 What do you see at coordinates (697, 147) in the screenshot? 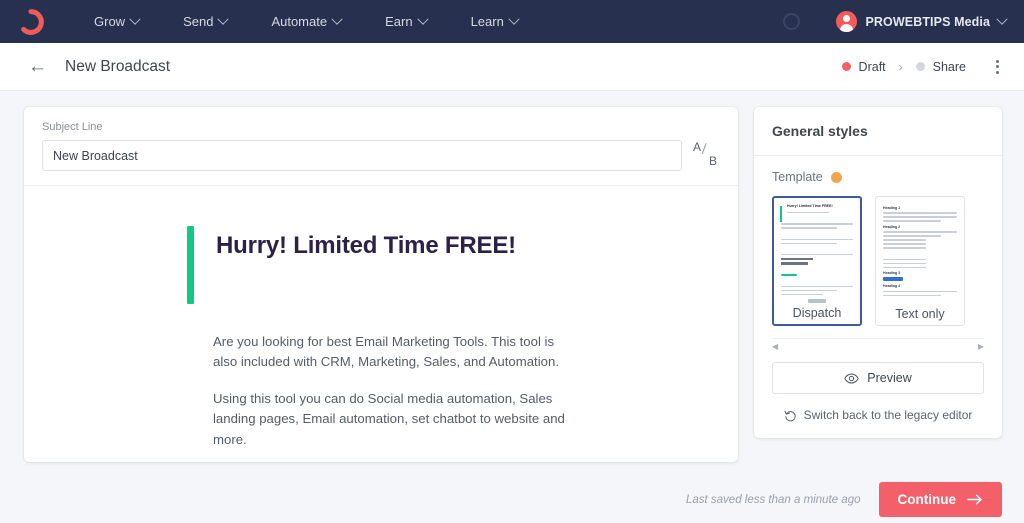
I see `ab-test-a-label: A` at bounding box center [697, 147].